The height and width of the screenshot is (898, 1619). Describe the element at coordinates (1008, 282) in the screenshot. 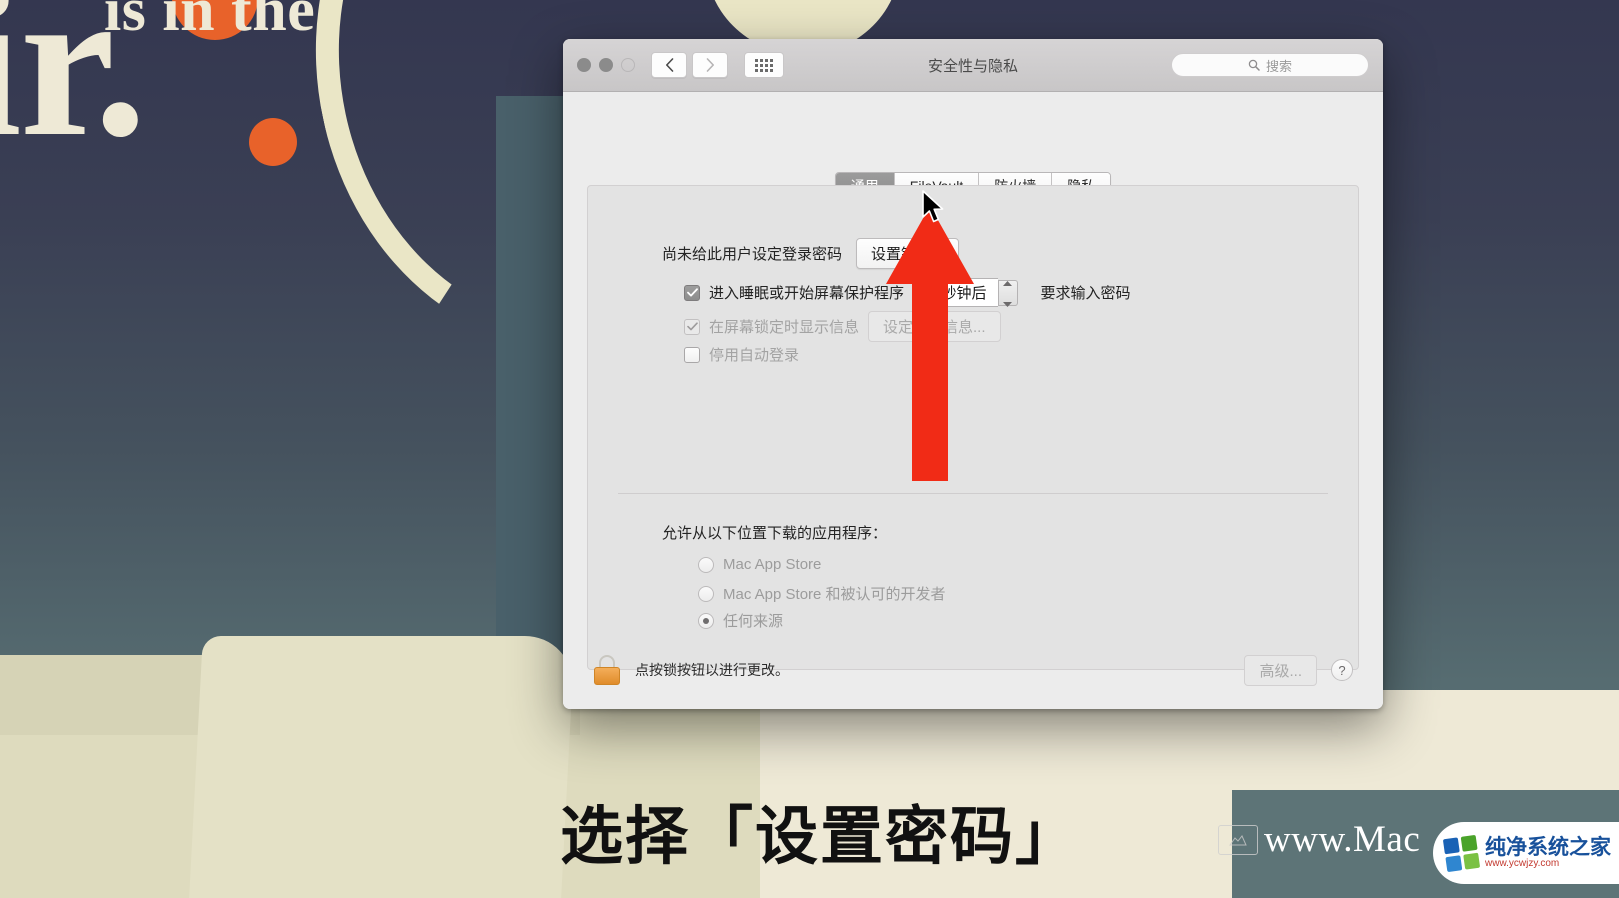

I see `stepper-up-icon` at that location.